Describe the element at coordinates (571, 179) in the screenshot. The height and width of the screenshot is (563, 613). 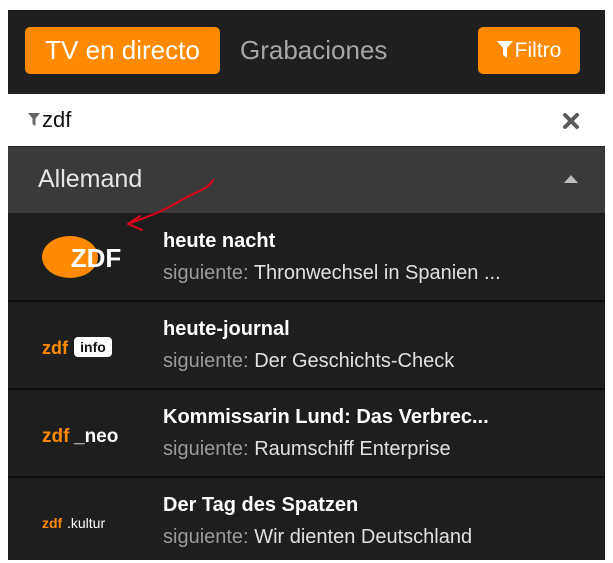
I see `chevron-up-icon` at that location.